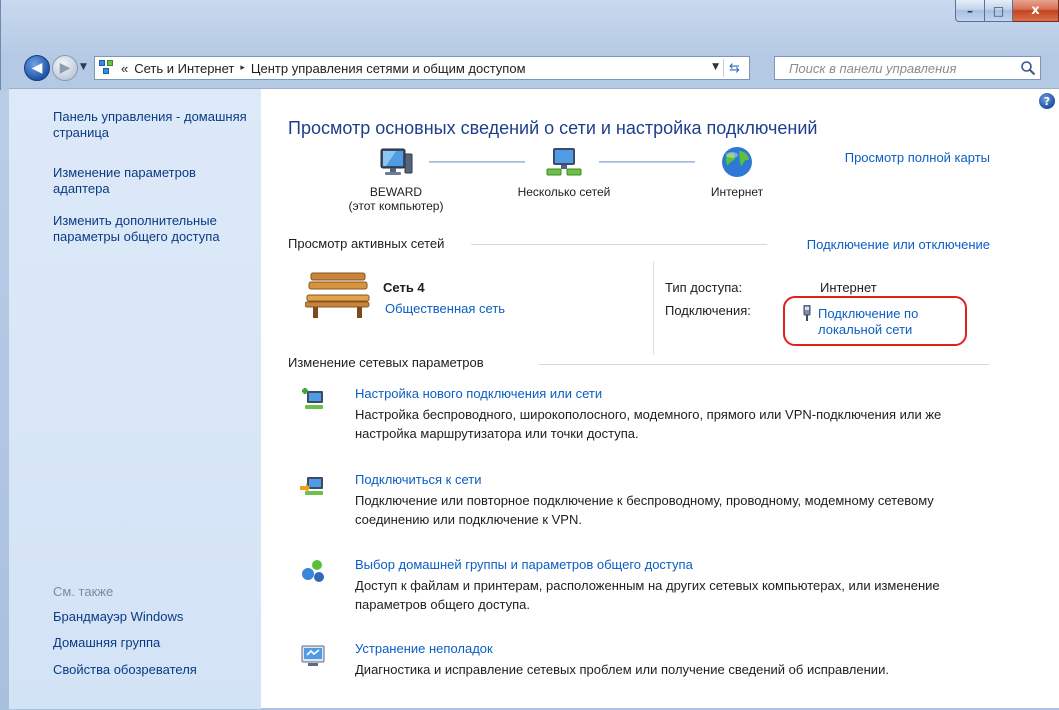  I want to click on task-new-connection-link: Настройка нового подключения или сети, so click(478, 393).